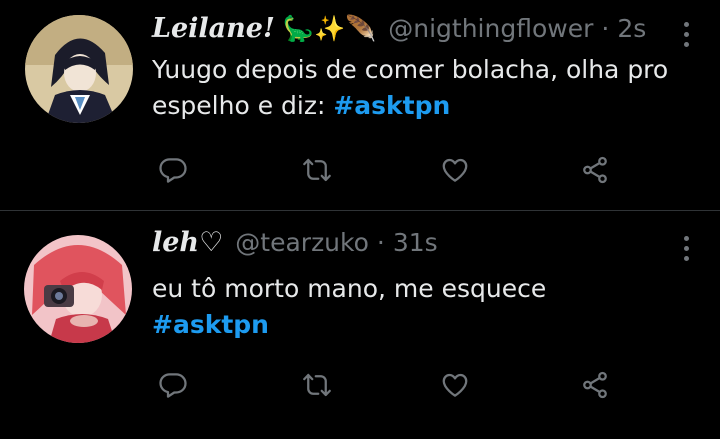 This screenshot has height=439, width=720. Describe the element at coordinates (490, 28) in the screenshot. I see `user-handle: @nigthingflower` at that location.